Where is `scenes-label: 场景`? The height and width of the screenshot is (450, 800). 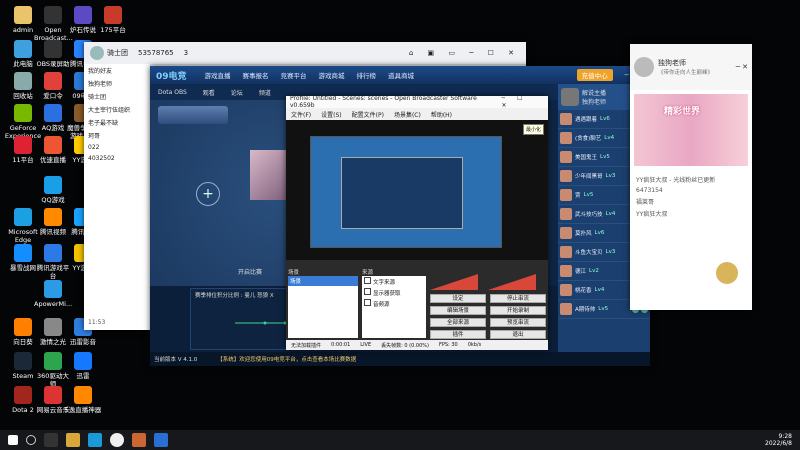
scenes-label: 场景 is located at coordinates (294, 273).